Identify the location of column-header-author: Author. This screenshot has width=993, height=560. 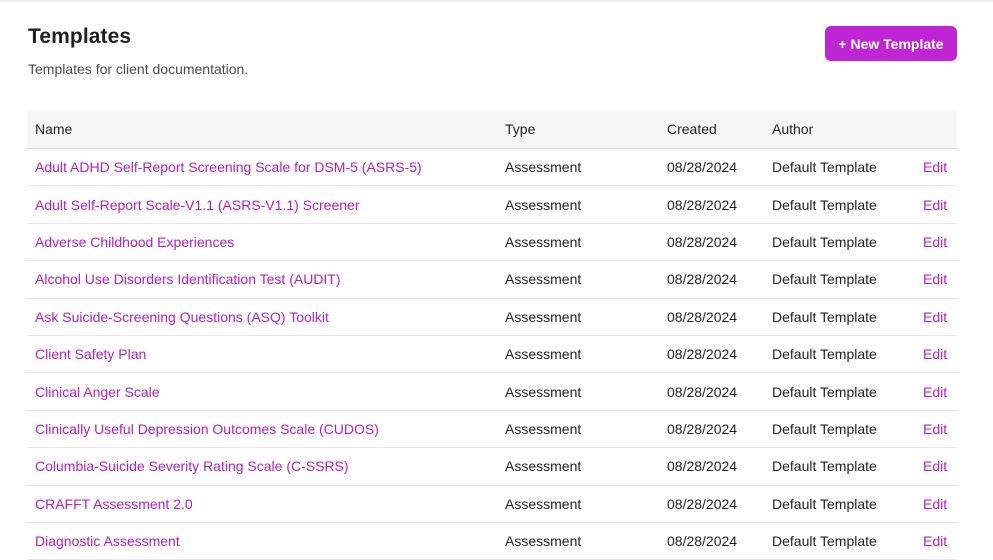
(792, 129).